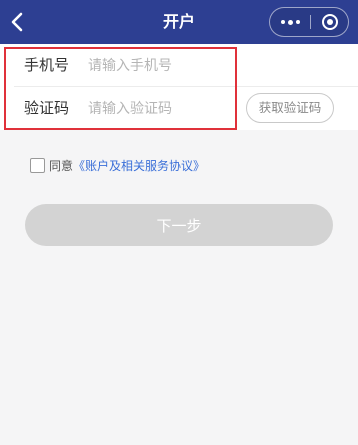  Describe the element at coordinates (290, 22) in the screenshot. I see `more-dots-icon` at that location.